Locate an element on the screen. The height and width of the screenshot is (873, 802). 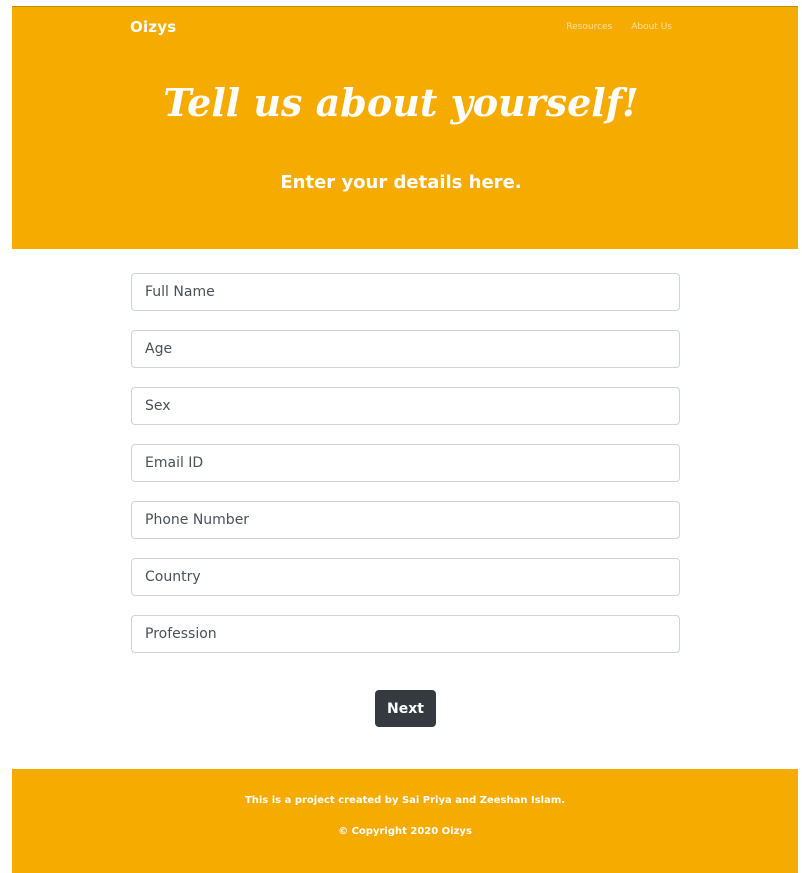
full-name-input is located at coordinates (405, 292).